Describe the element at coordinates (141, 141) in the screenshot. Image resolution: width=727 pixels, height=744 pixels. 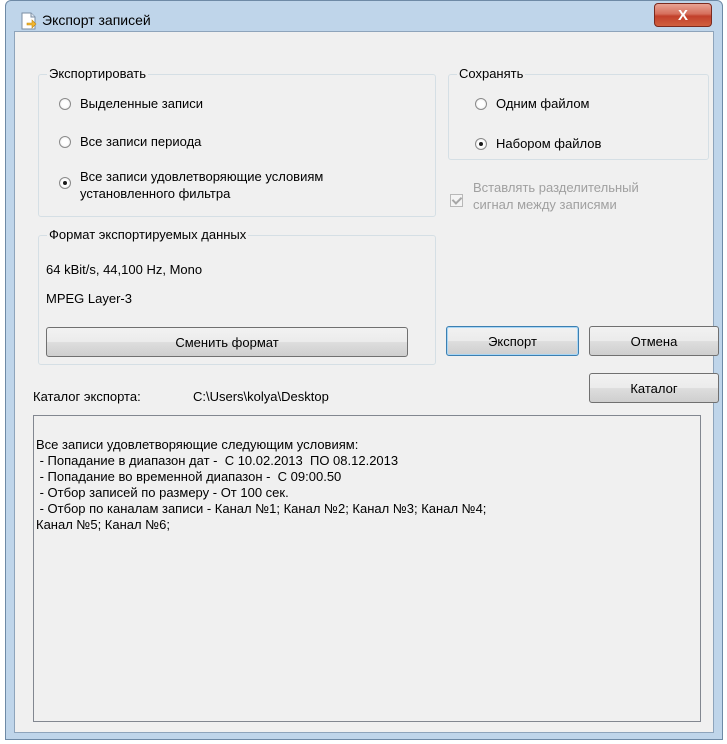
I see `radio-label: Все записи периода` at that location.